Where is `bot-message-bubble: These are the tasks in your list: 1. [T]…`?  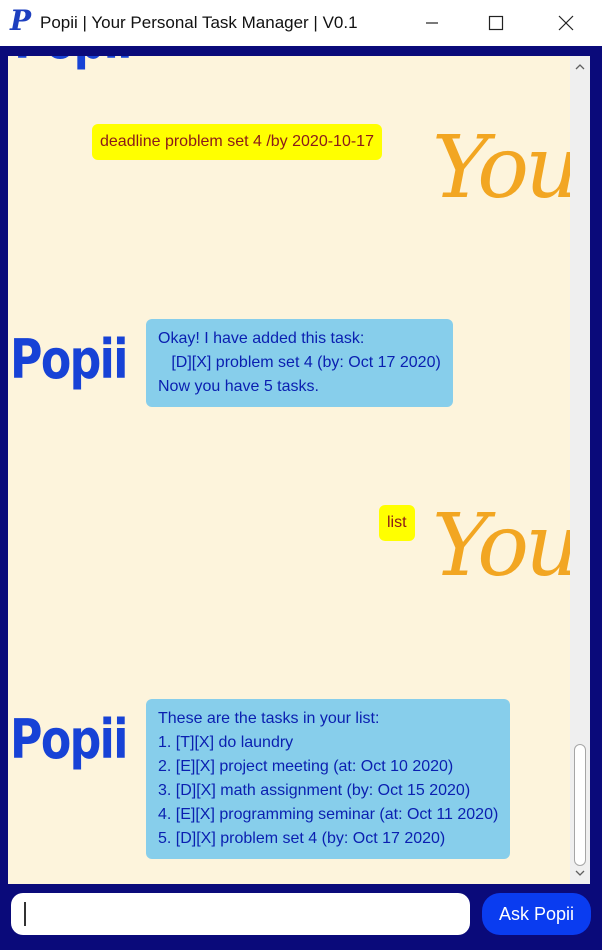 bot-message-bubble: These are the tasks in your list: 1. [T]… is located at coordinates (328, 779).